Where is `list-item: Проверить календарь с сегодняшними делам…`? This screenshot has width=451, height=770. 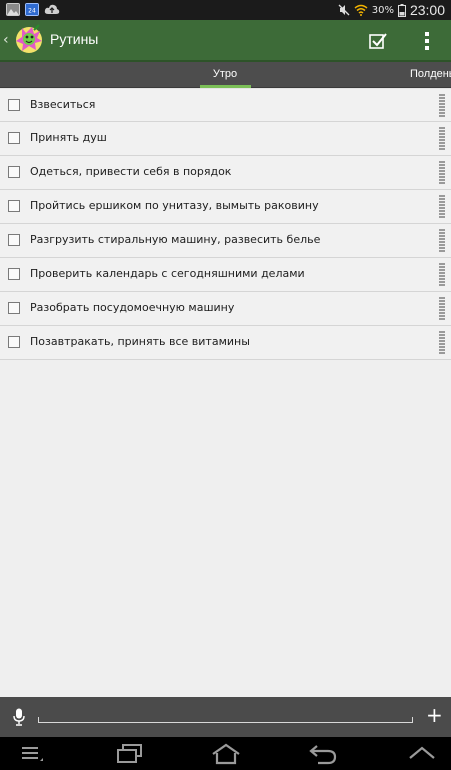
list-item: Проверить календарь с сегодняшними делам… is located at coordinates (225, 275).